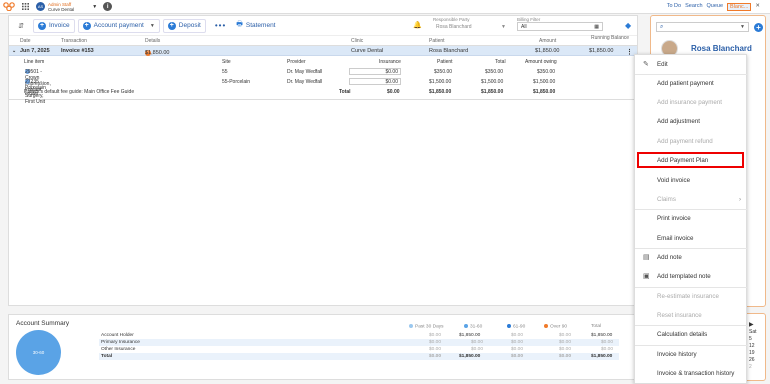 This screenshot has width=770, height=384. I want to click on menu-item-invoice-history: Invoice history, so click(691, 354).